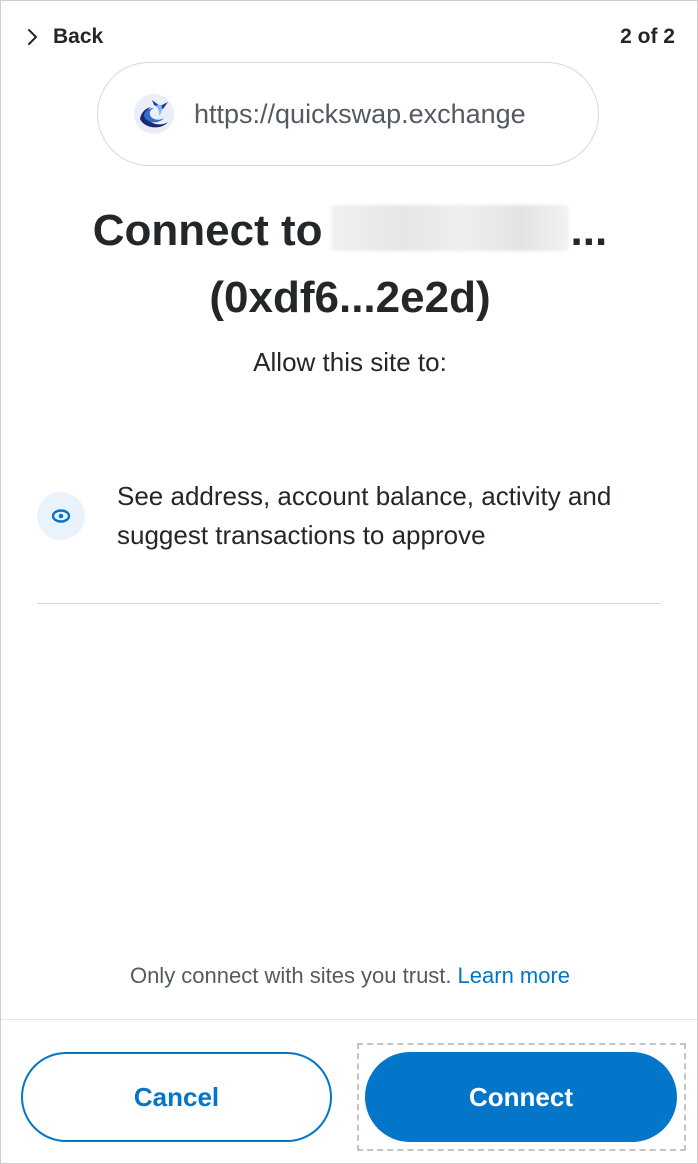  What do you see at coordinates (449, 228) in the screenshot?
I see `redacted-account-name` at bounding box center [449, 228].